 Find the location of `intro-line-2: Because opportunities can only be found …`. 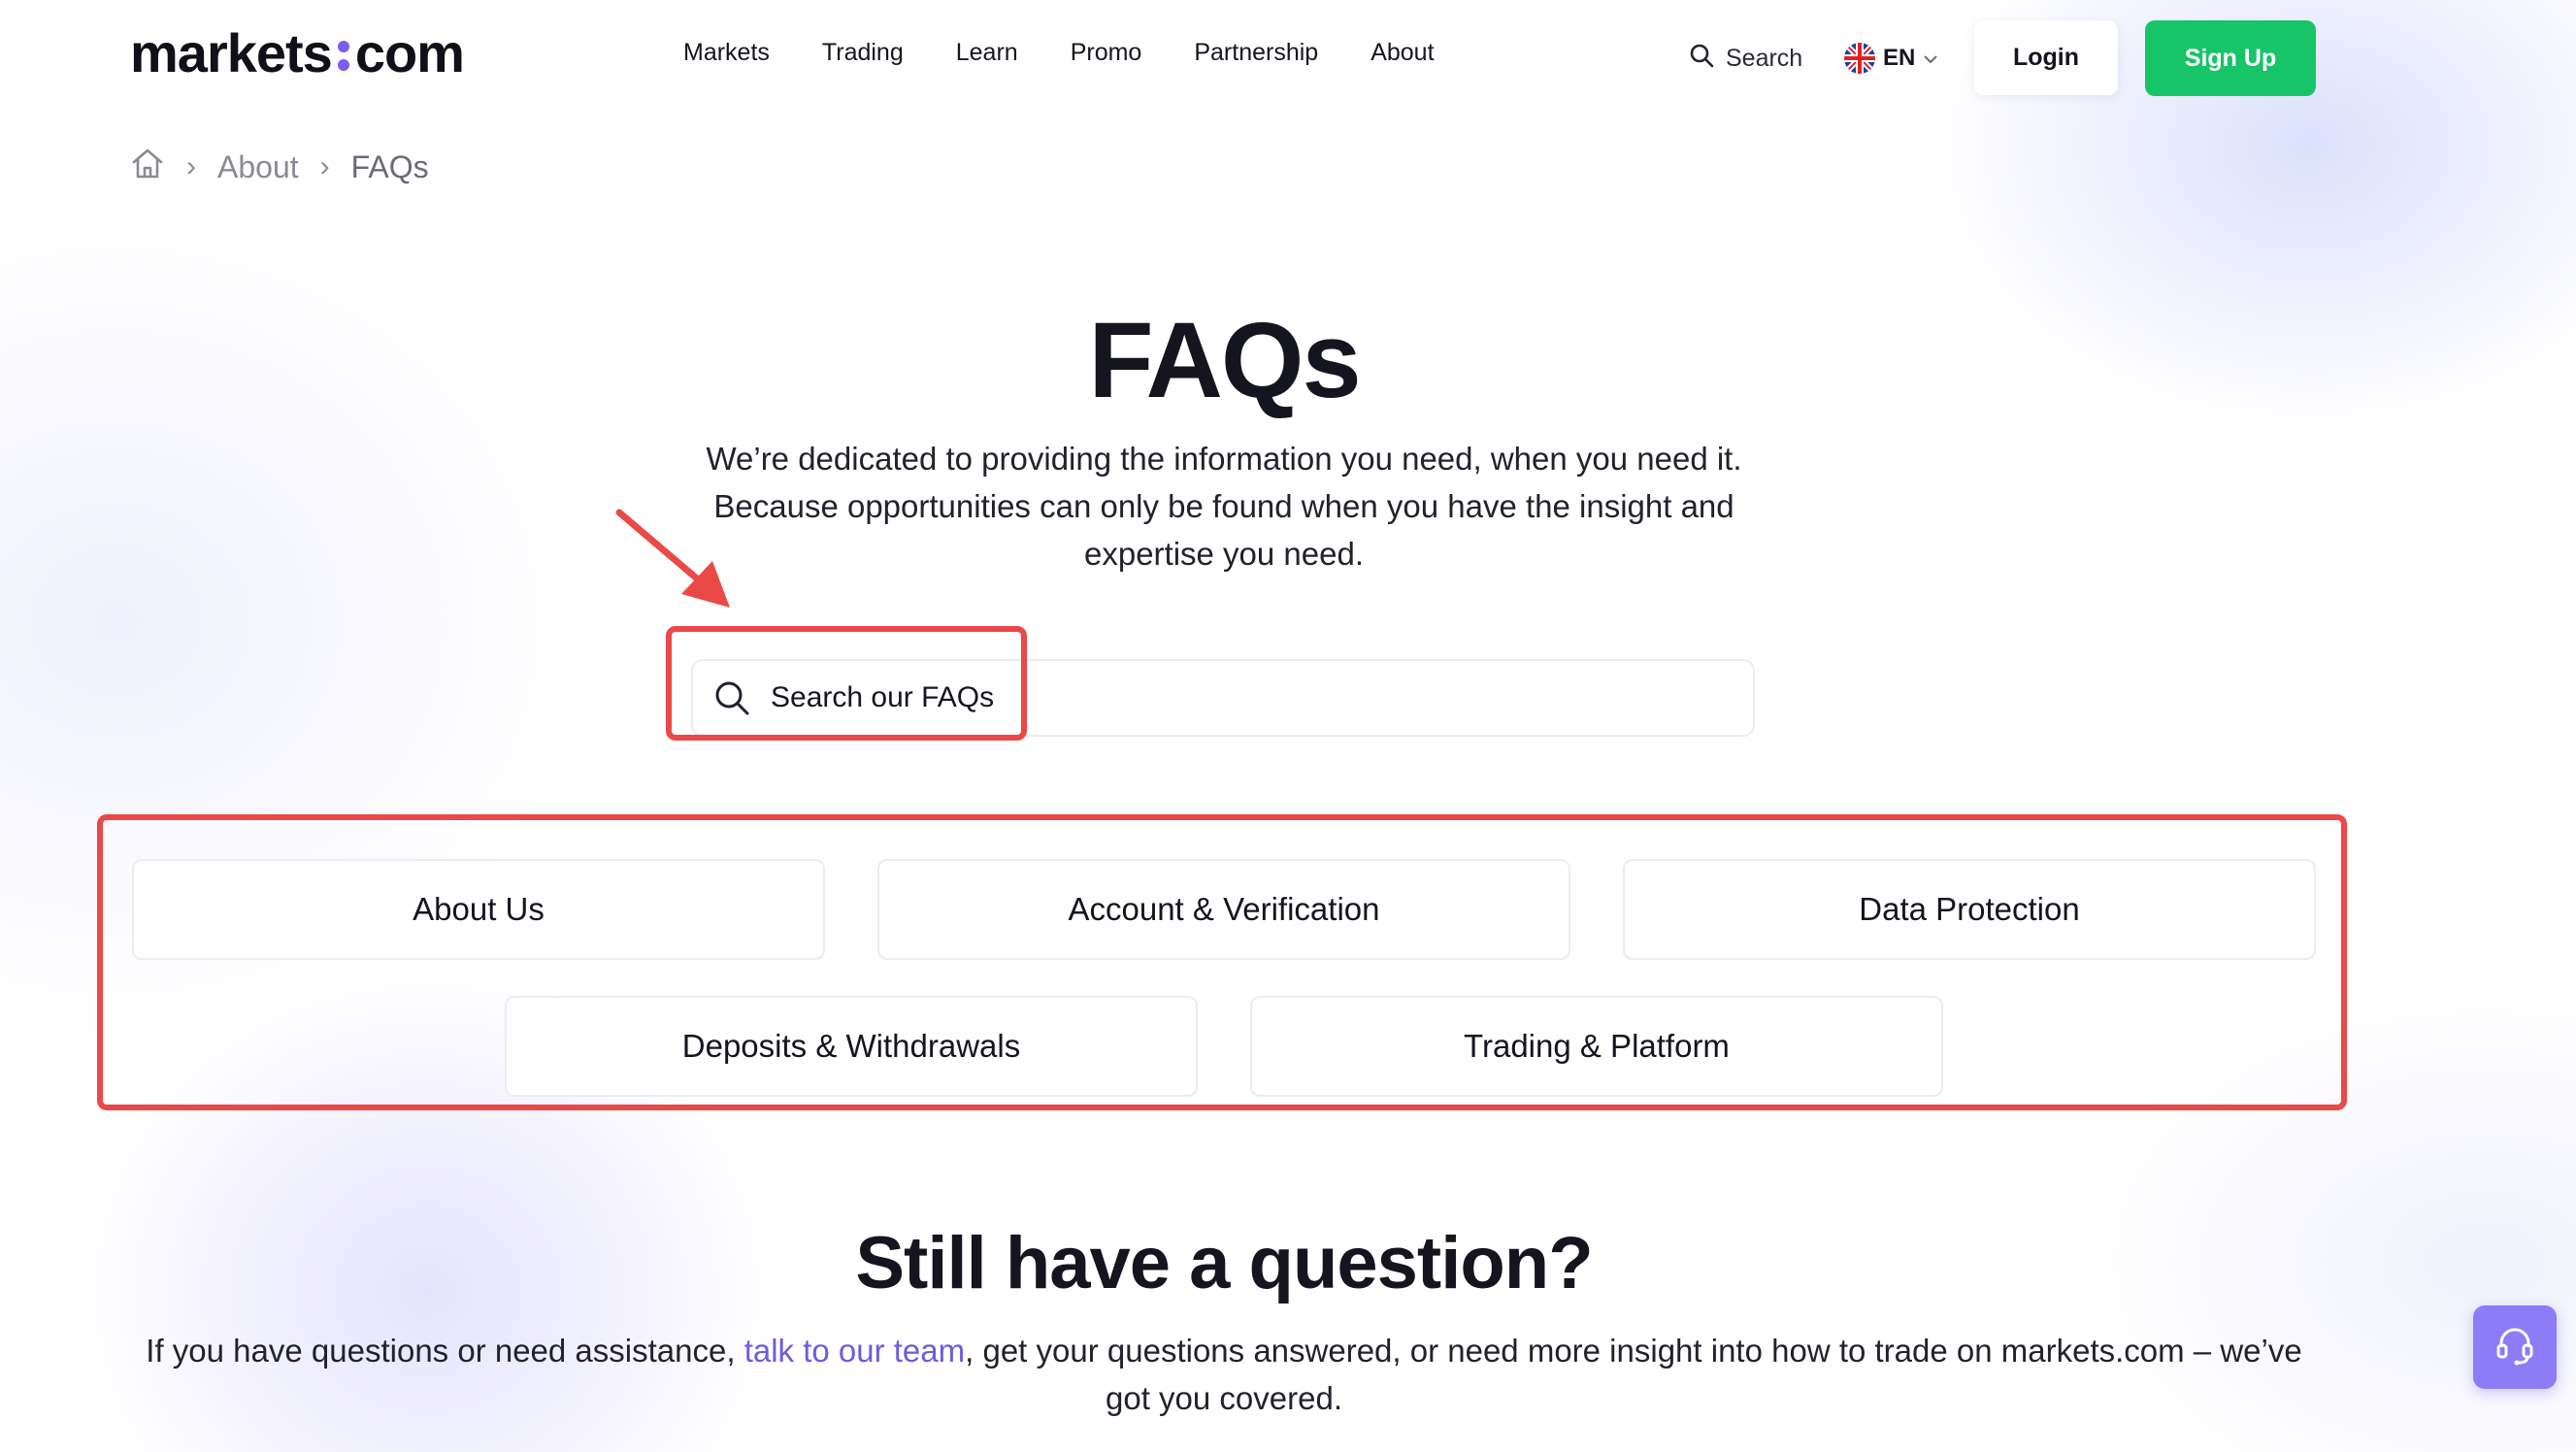

intro-line-2: Because opportunities can only be found … is located at coordinates (1223, 506).